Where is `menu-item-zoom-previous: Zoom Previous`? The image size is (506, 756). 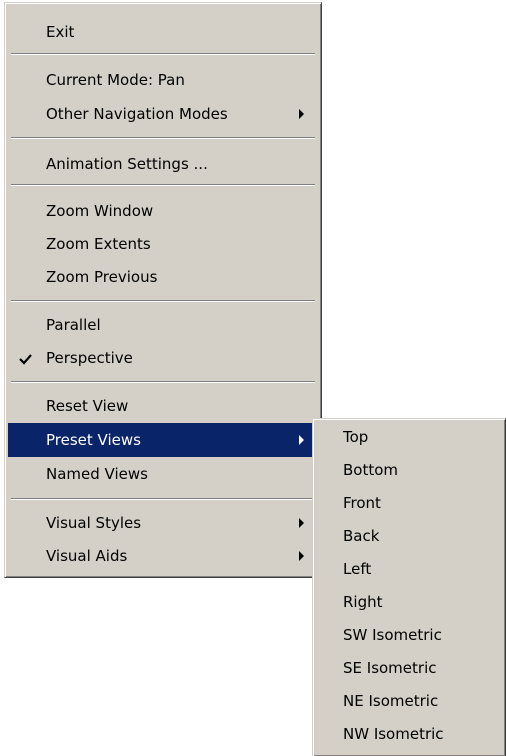 menu-item-zoom-previous: Zoom Previous is located at coordinates (163, 277).